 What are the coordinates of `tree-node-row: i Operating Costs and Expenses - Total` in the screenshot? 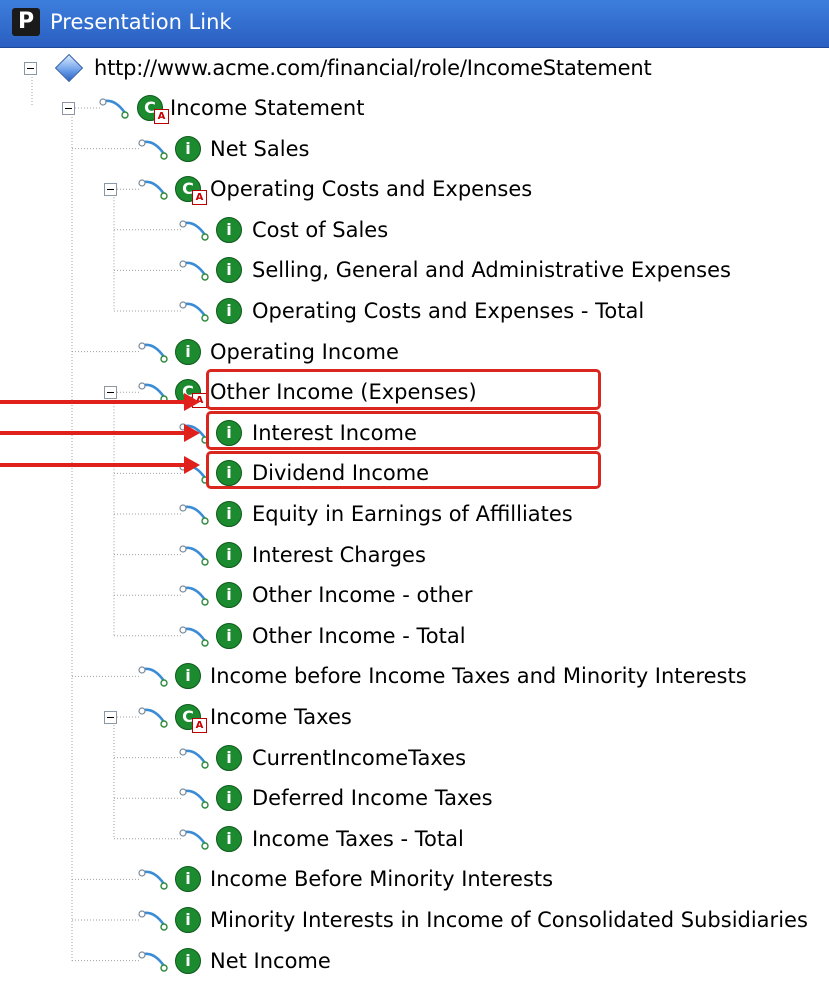 It's located at (414, 311).